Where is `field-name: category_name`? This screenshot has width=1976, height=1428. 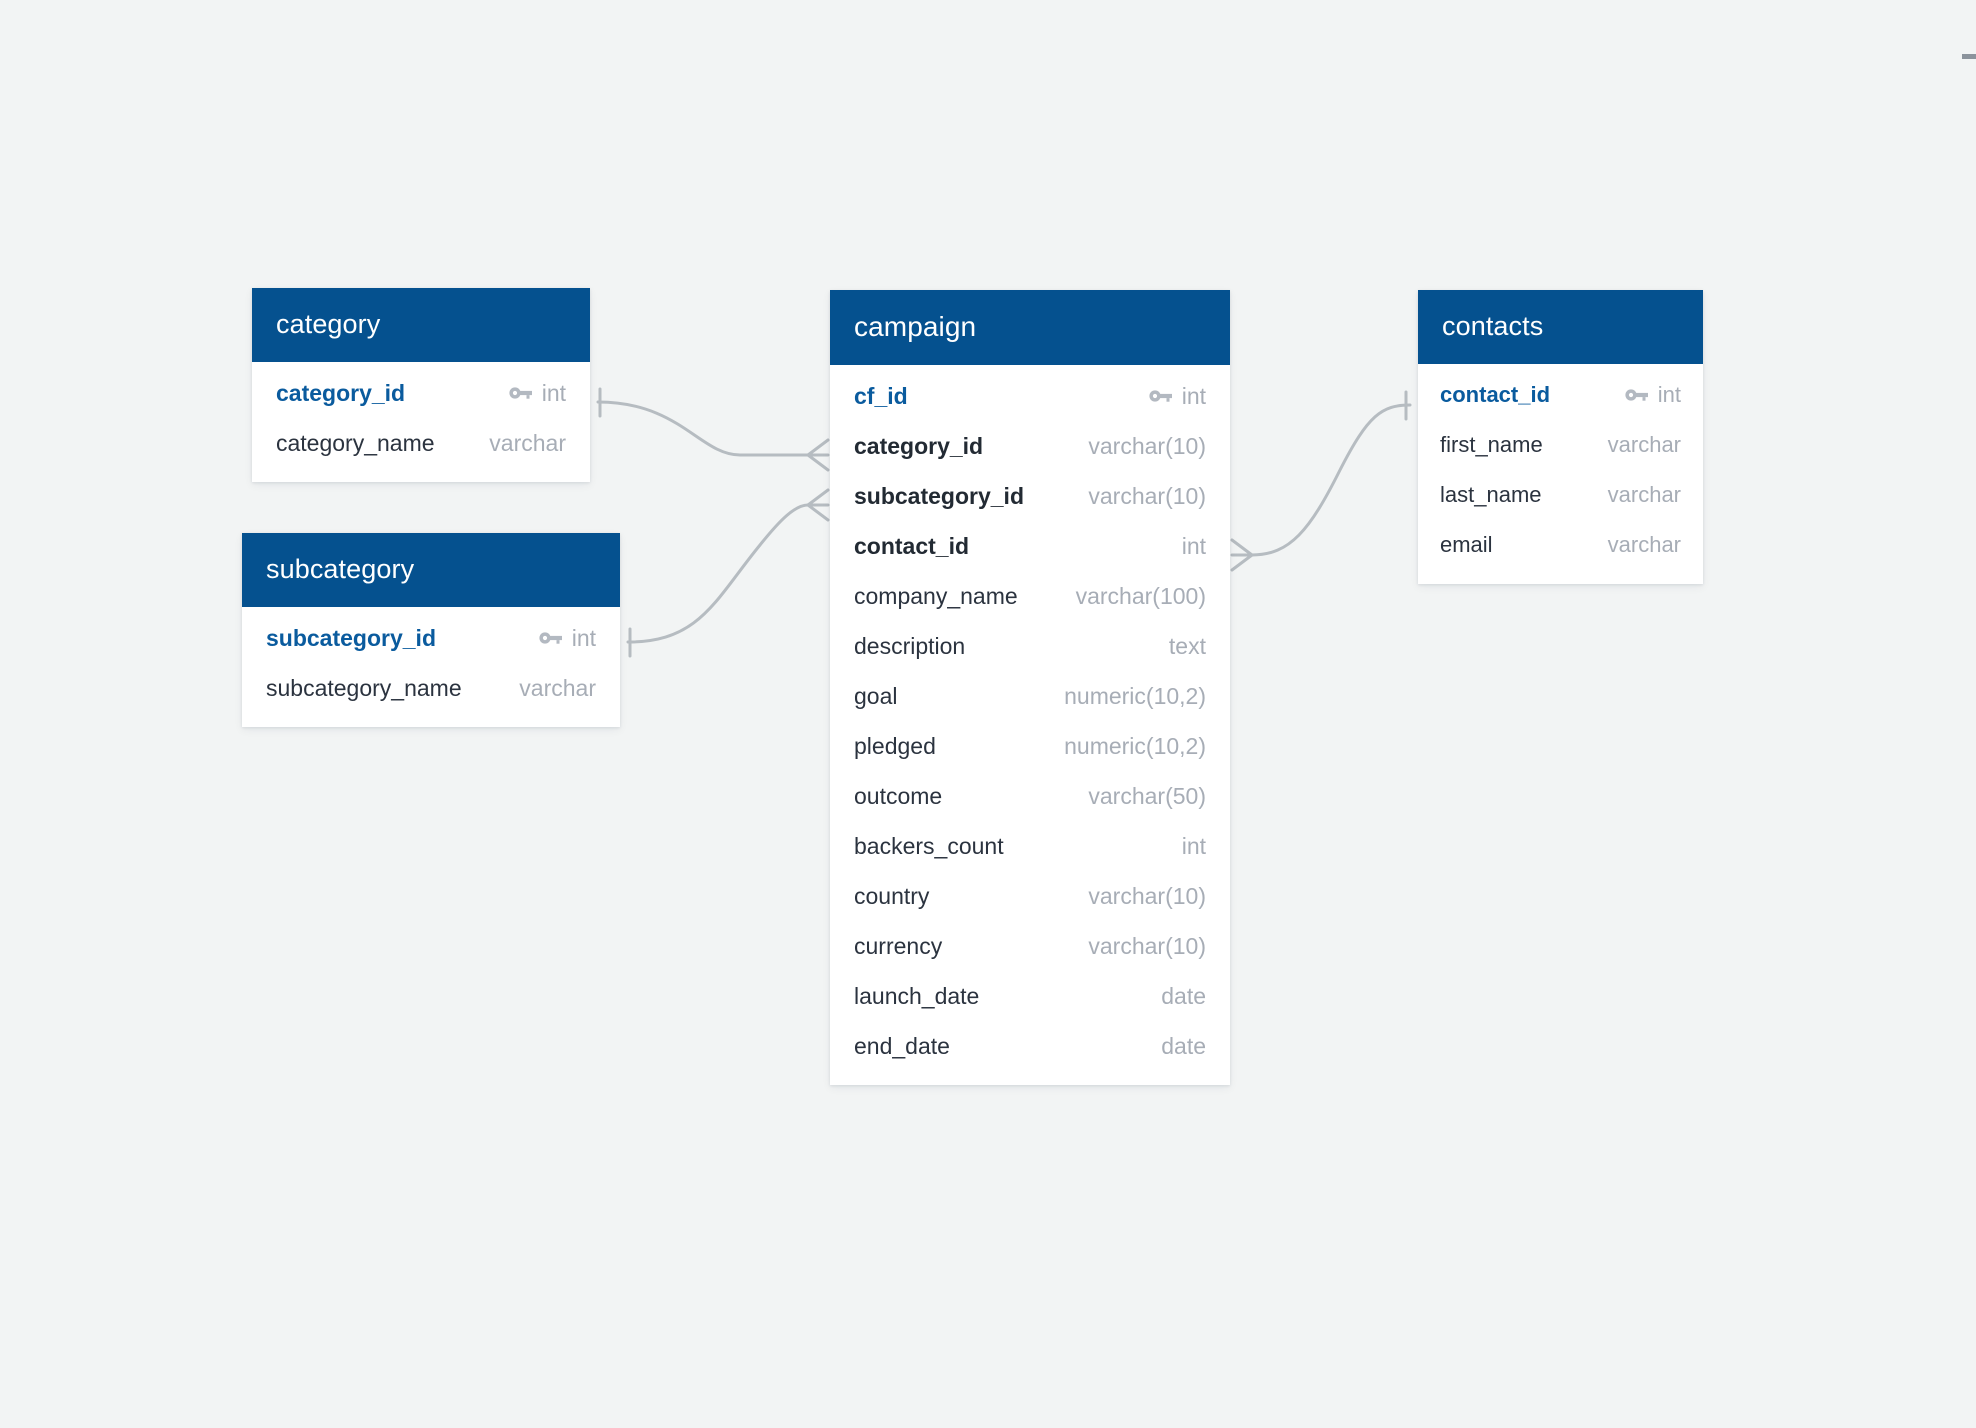
field-name: category_name is located at coordinates (355, 442).